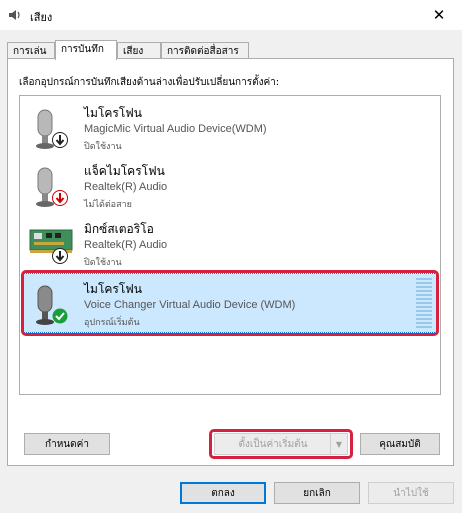  What do you see at coordinates (205, 50) in the screenshot?
I see `tab-communications: การติดต่อสื่อสาร` at bounding box center [205, 50].